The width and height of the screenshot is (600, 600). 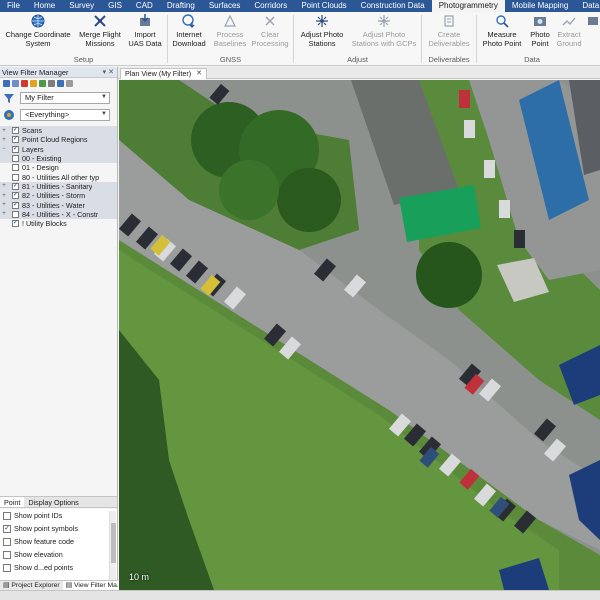 I want to click on filter-select: My Filter ▼, so click(x=65, y=97).